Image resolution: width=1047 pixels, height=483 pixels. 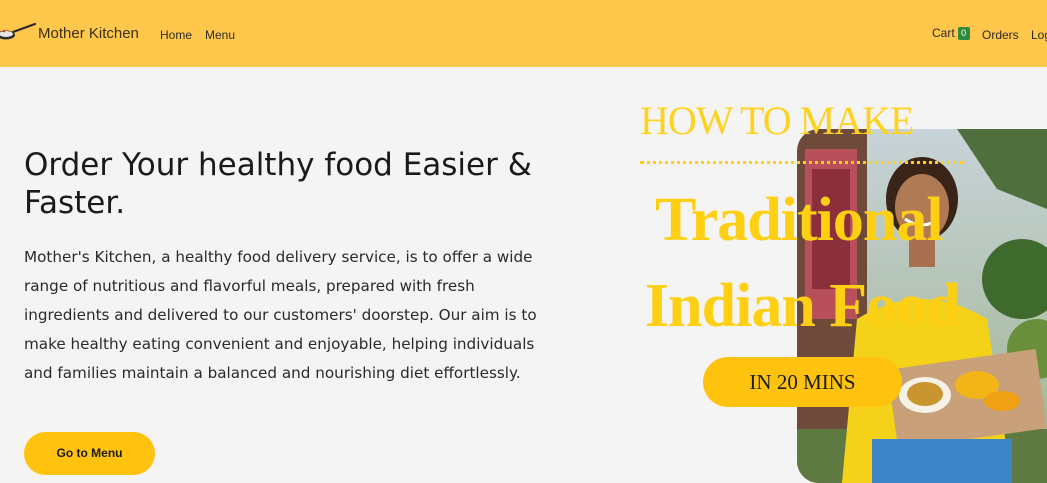 I want to click on brand-link: Mother Kitchen, so click(x=69, y=33).